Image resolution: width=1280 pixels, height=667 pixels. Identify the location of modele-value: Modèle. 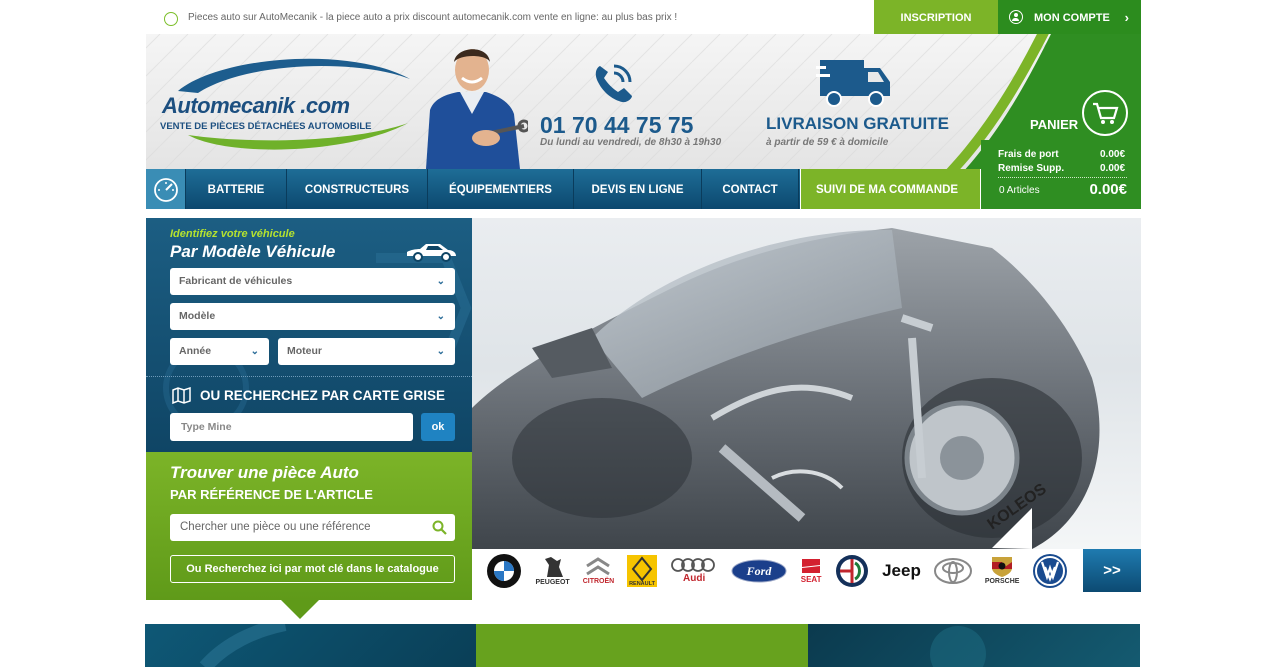
(197, 316).